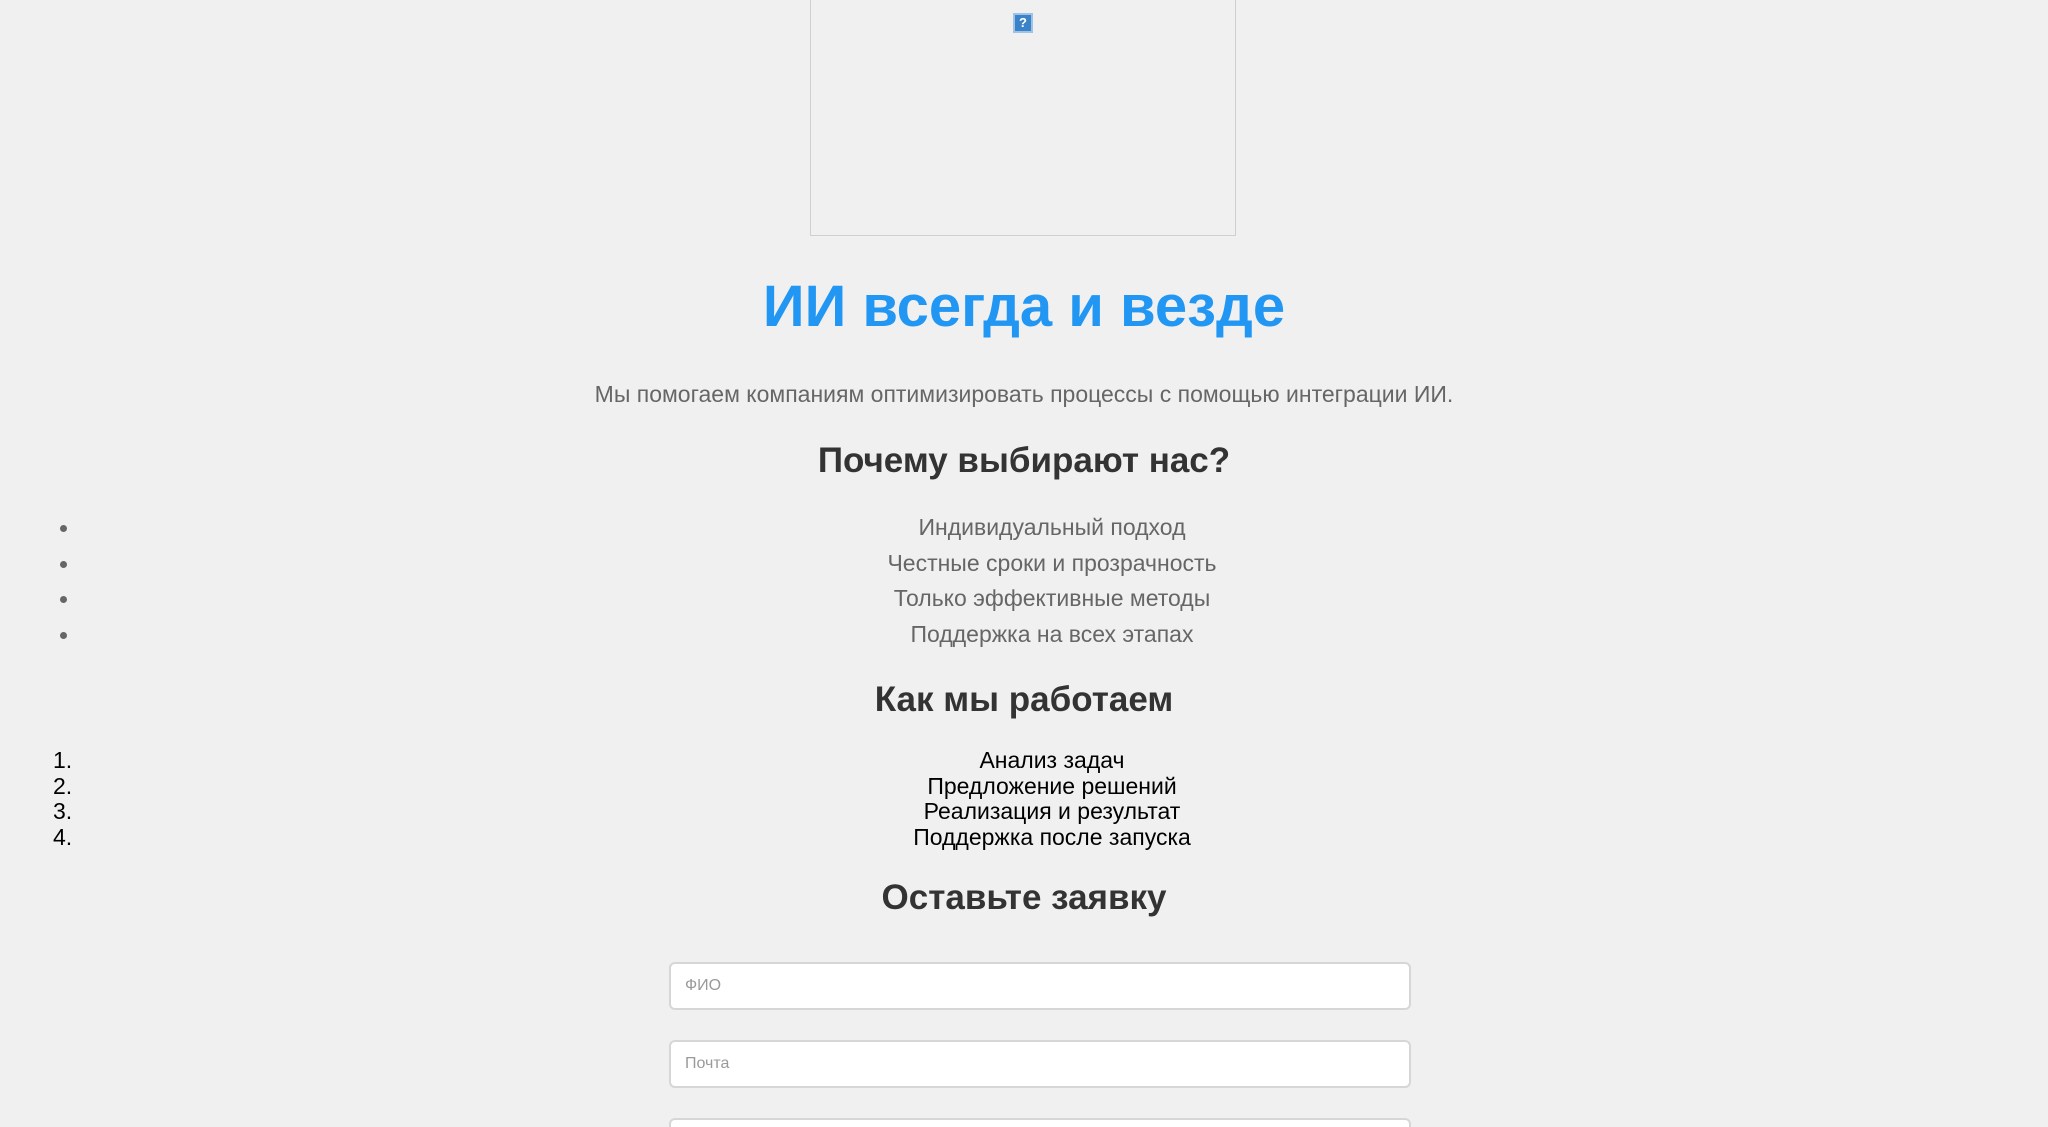 This screenshot has height=1127, width=2048. Describe the element at coordinates (1052, 785) in the screenshot. I see `step-label: Предложение решений` at that location.